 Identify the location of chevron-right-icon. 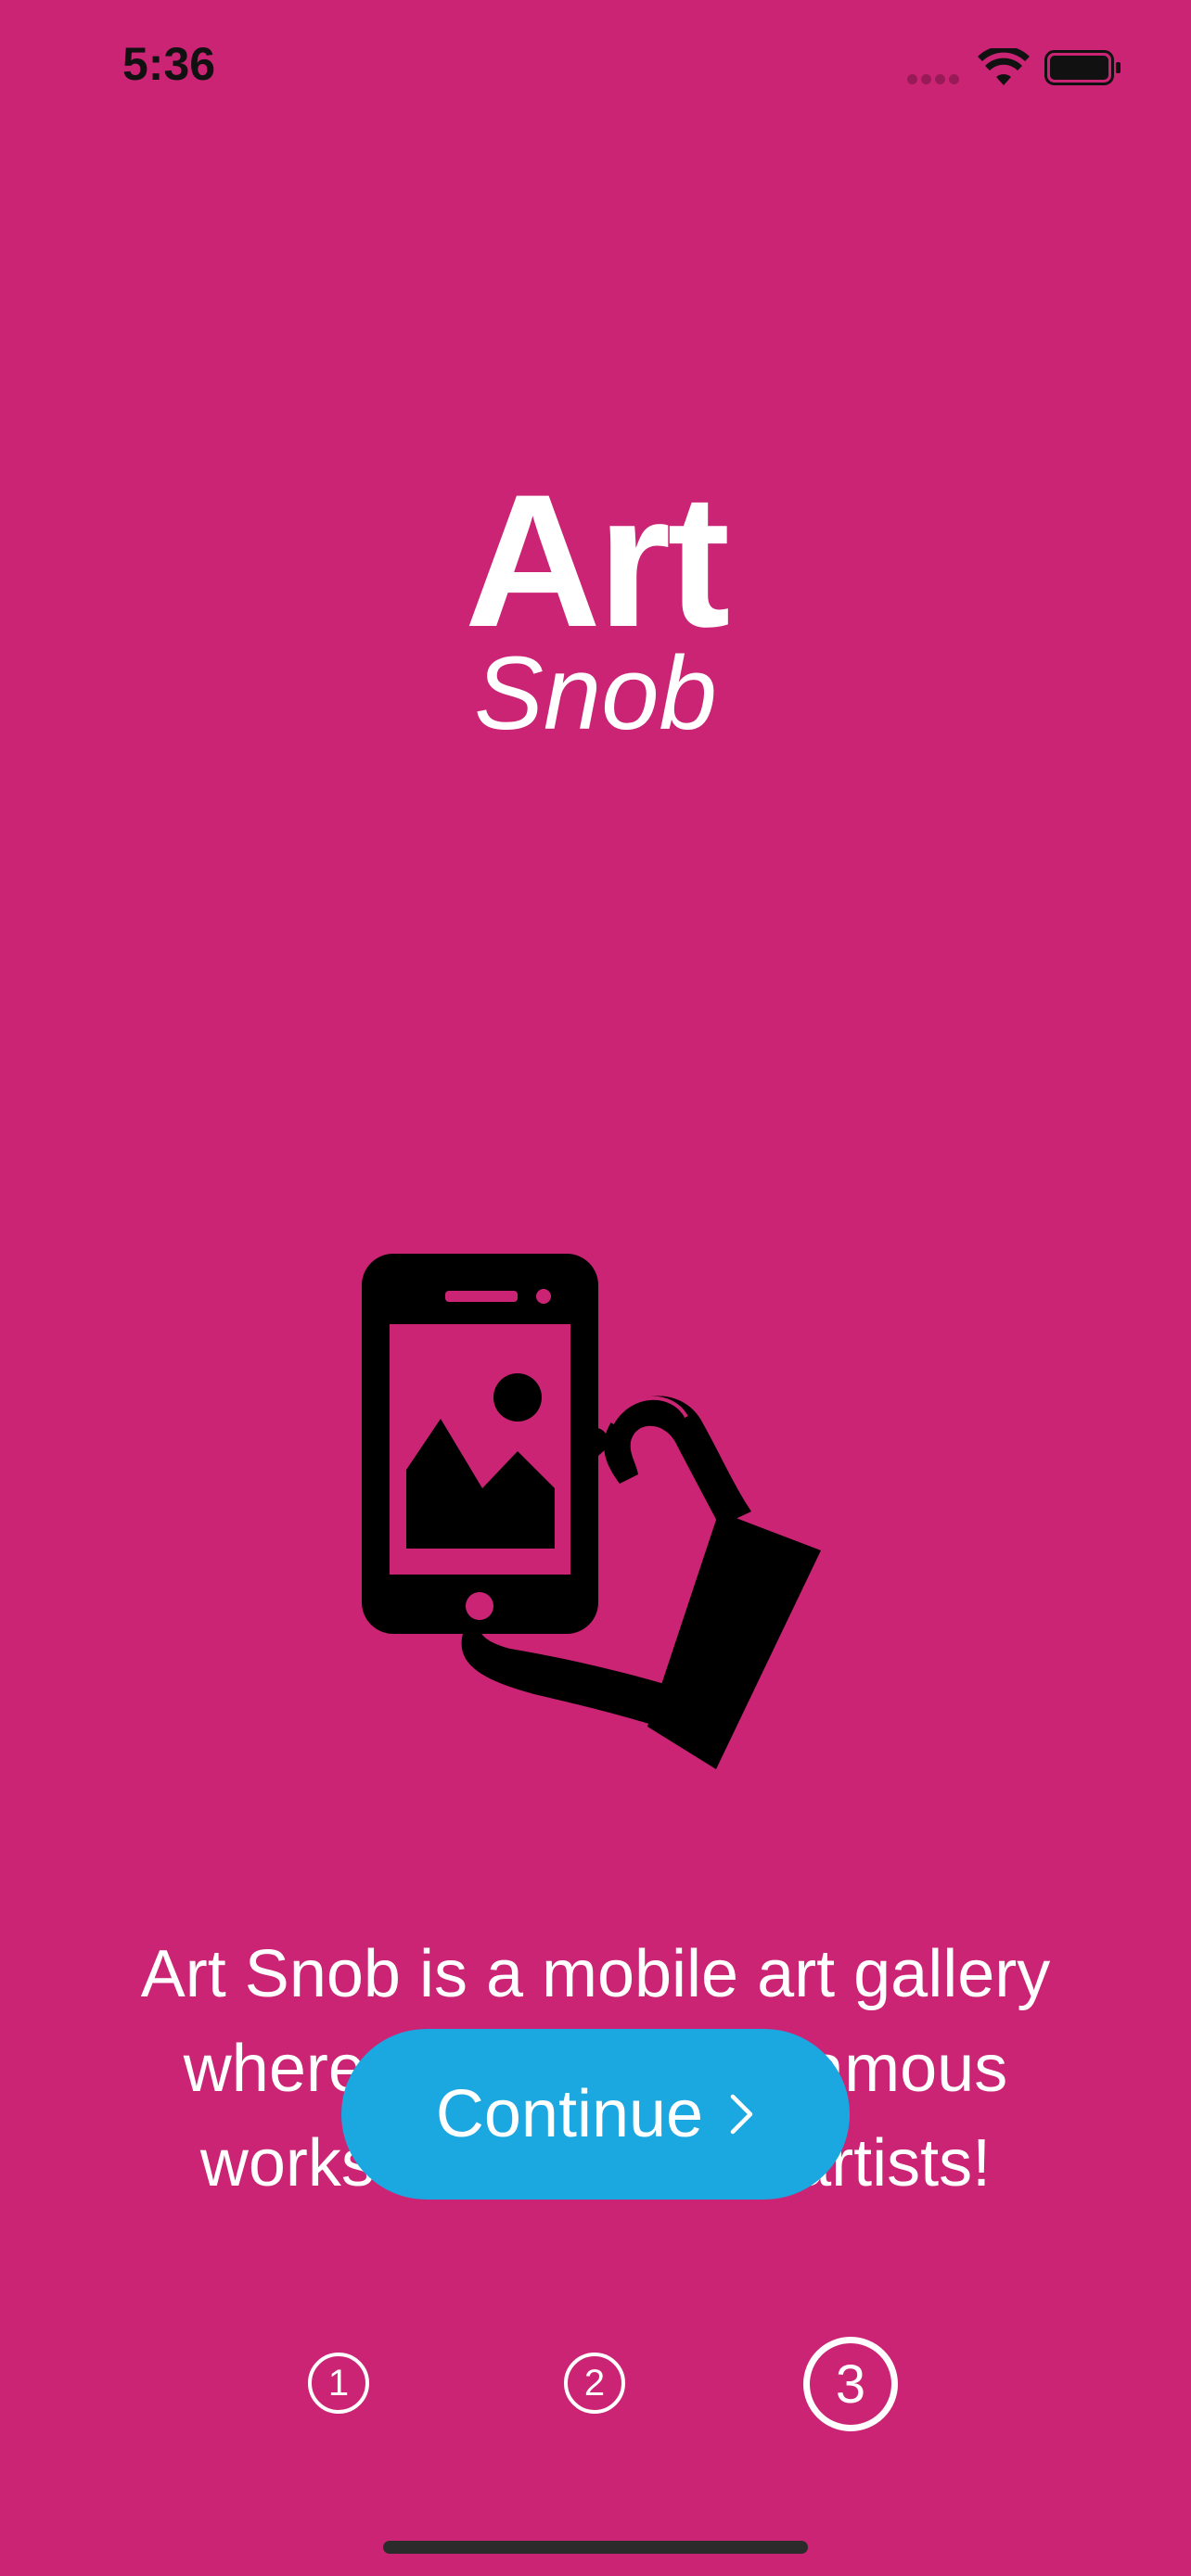
(741, 2114).